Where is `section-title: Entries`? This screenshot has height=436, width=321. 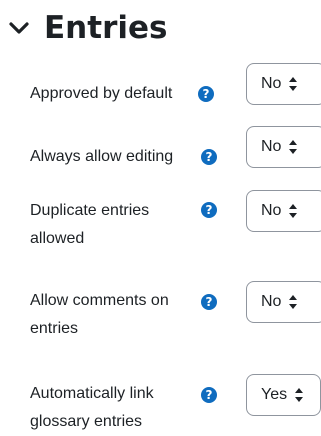 section-title: Entries is located at coordinates (106, 27).